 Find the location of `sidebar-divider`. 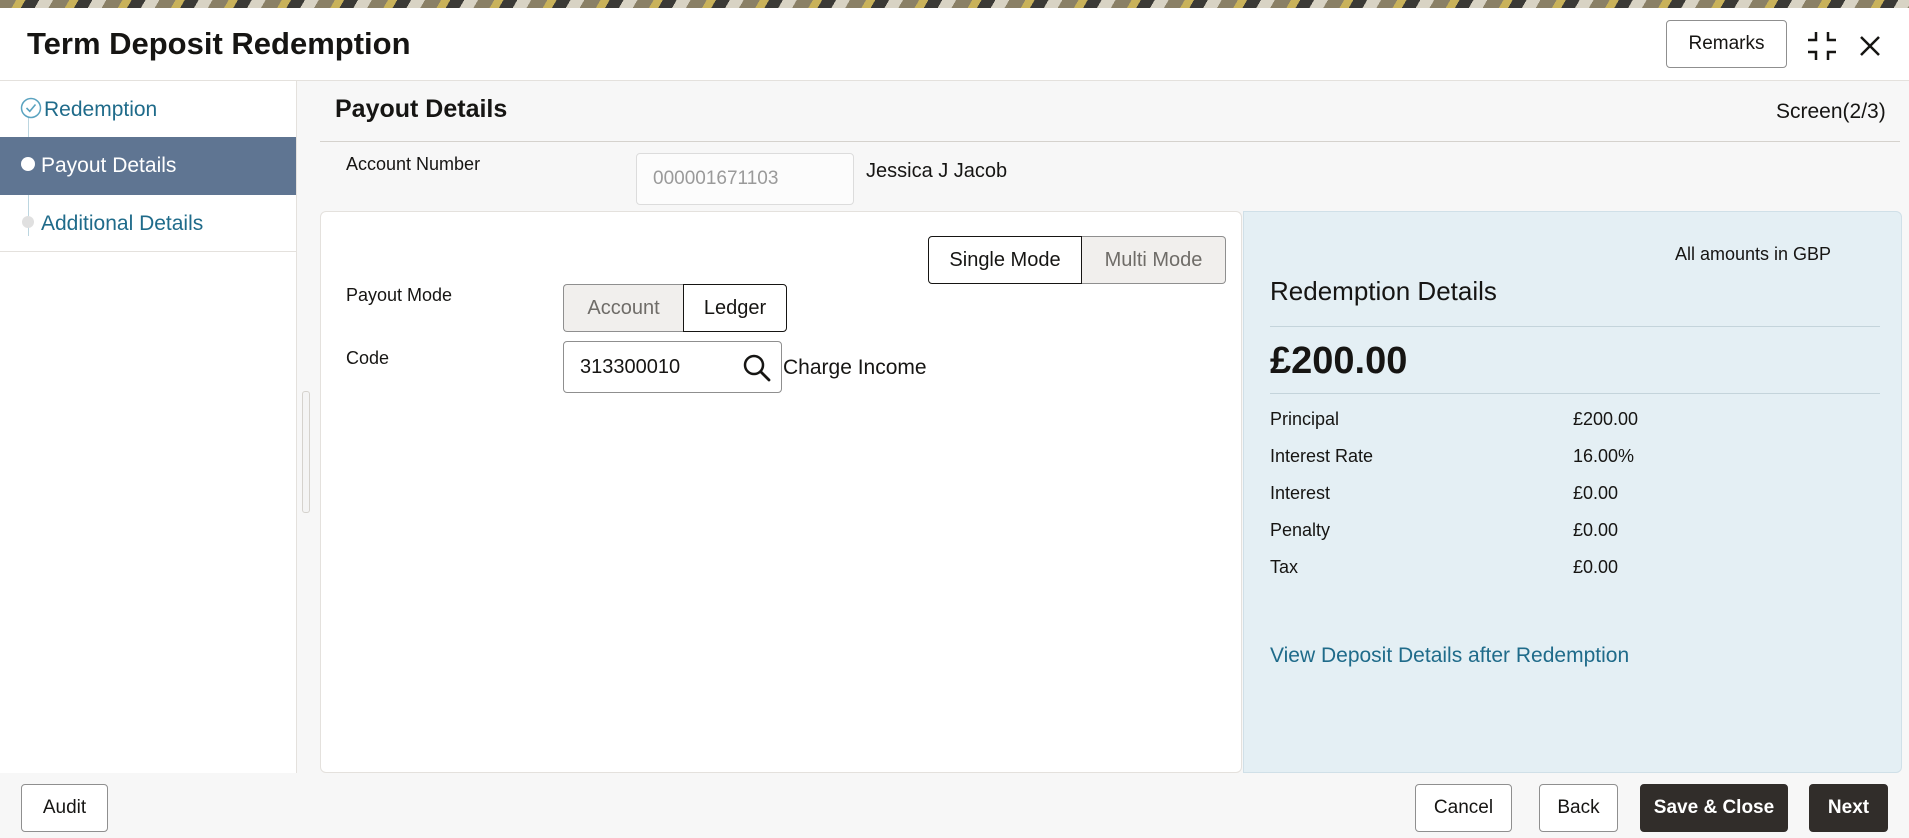

sidebar-divider is located at coordinates (148, 251).